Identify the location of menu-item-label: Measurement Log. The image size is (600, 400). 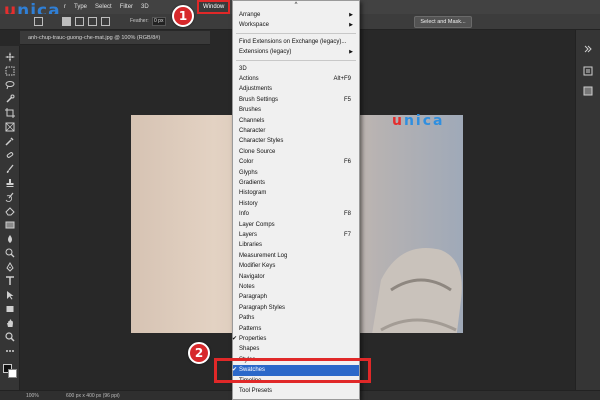
(263, 255).